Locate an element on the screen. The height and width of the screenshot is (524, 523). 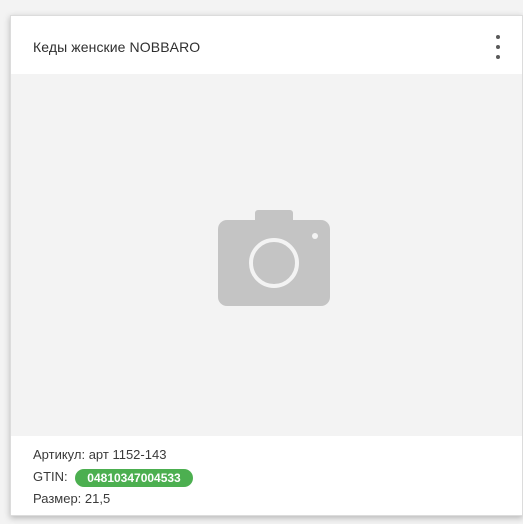
gtin-label: GTIN: is located at coordinates (50, 476).